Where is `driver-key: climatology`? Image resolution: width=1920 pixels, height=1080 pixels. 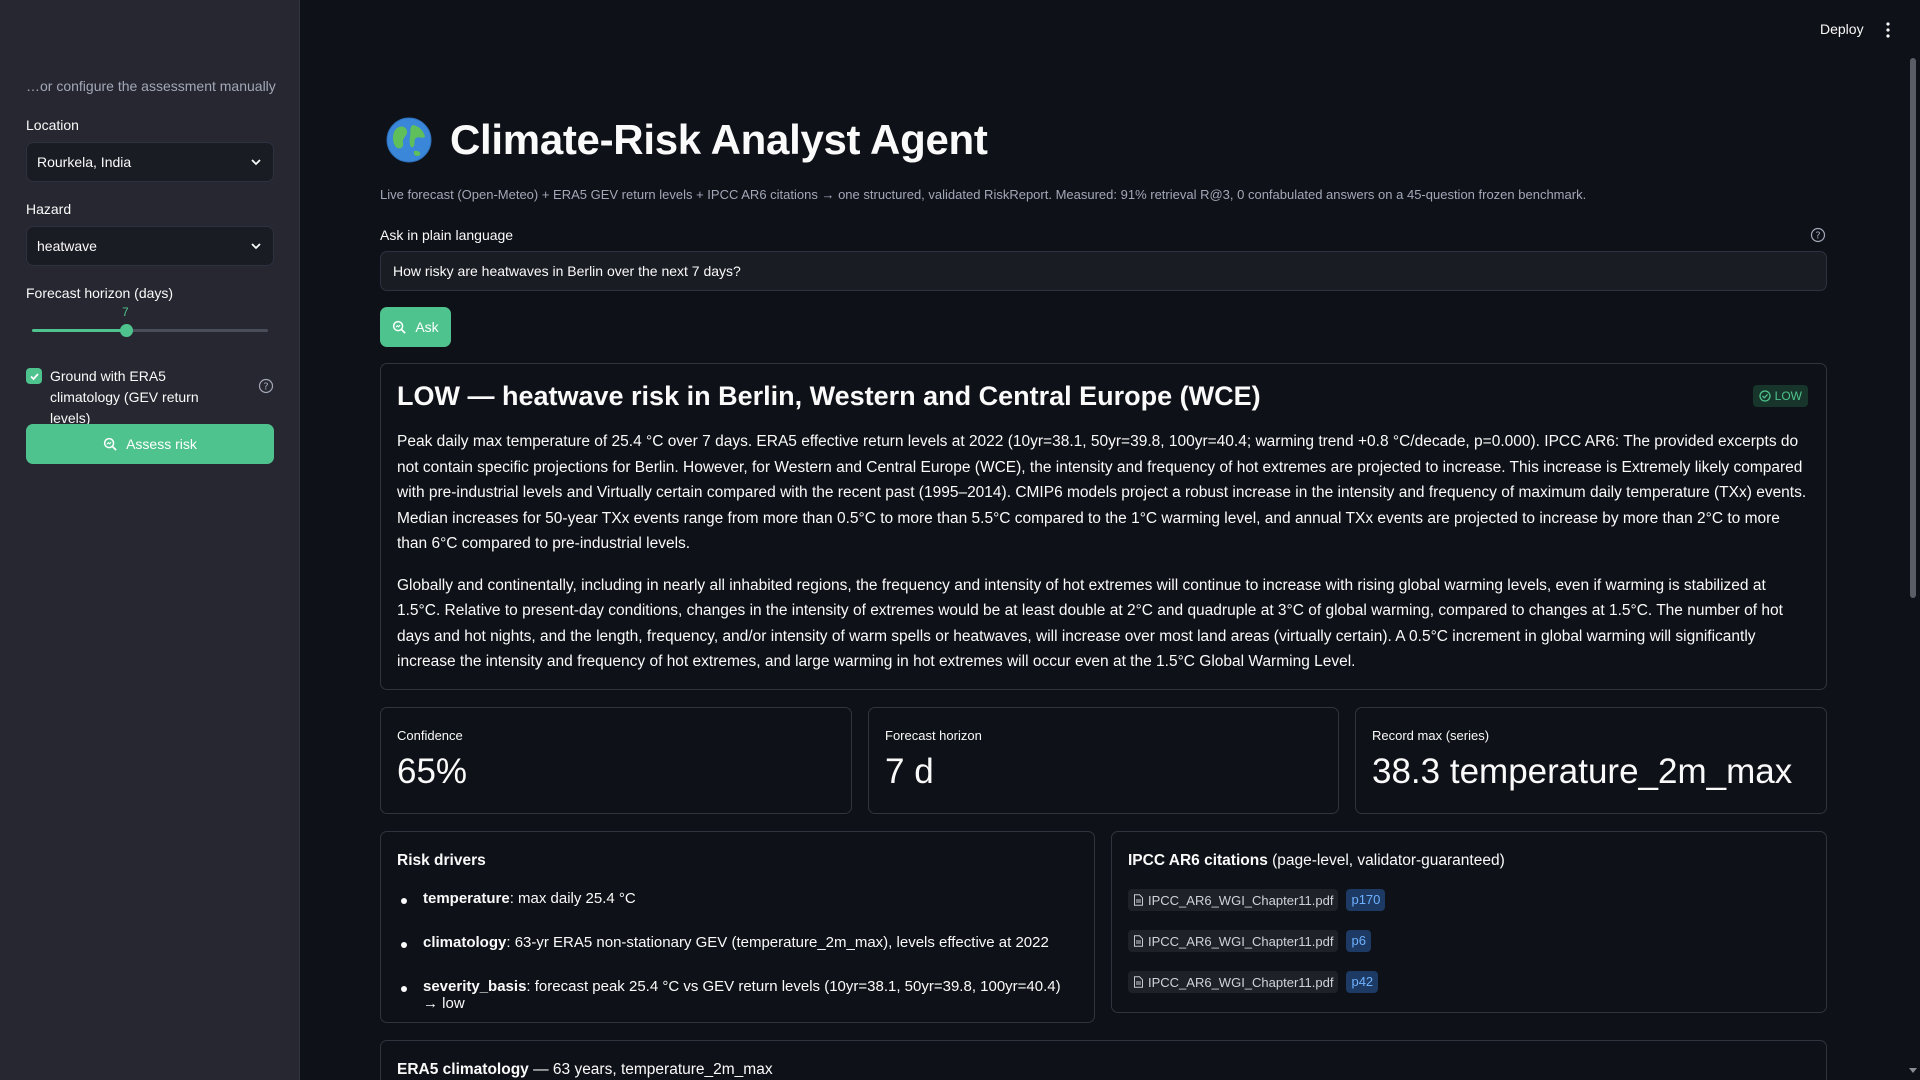
driver-key: climatology is located at coordinates (465, 942).